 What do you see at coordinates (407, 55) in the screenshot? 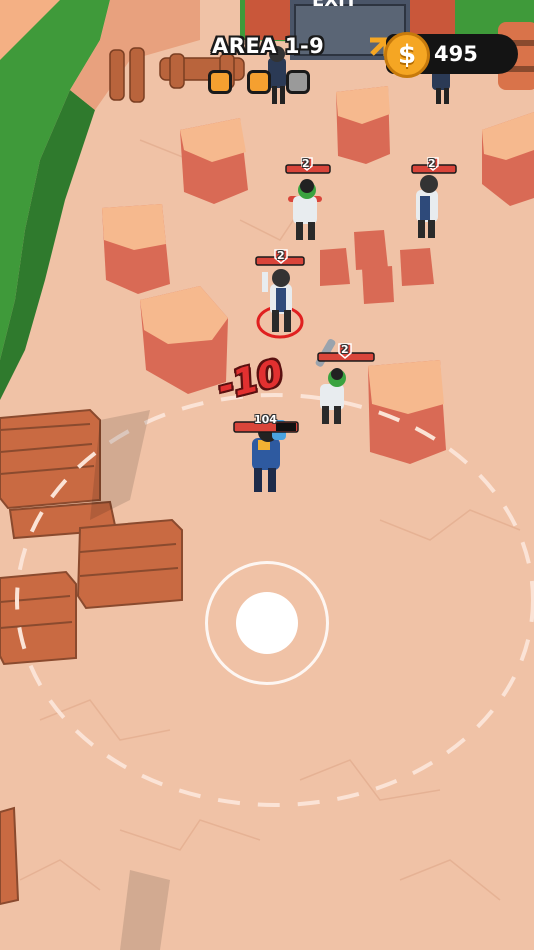
I see `coin-icon: $` at bounding box center [407, 55].